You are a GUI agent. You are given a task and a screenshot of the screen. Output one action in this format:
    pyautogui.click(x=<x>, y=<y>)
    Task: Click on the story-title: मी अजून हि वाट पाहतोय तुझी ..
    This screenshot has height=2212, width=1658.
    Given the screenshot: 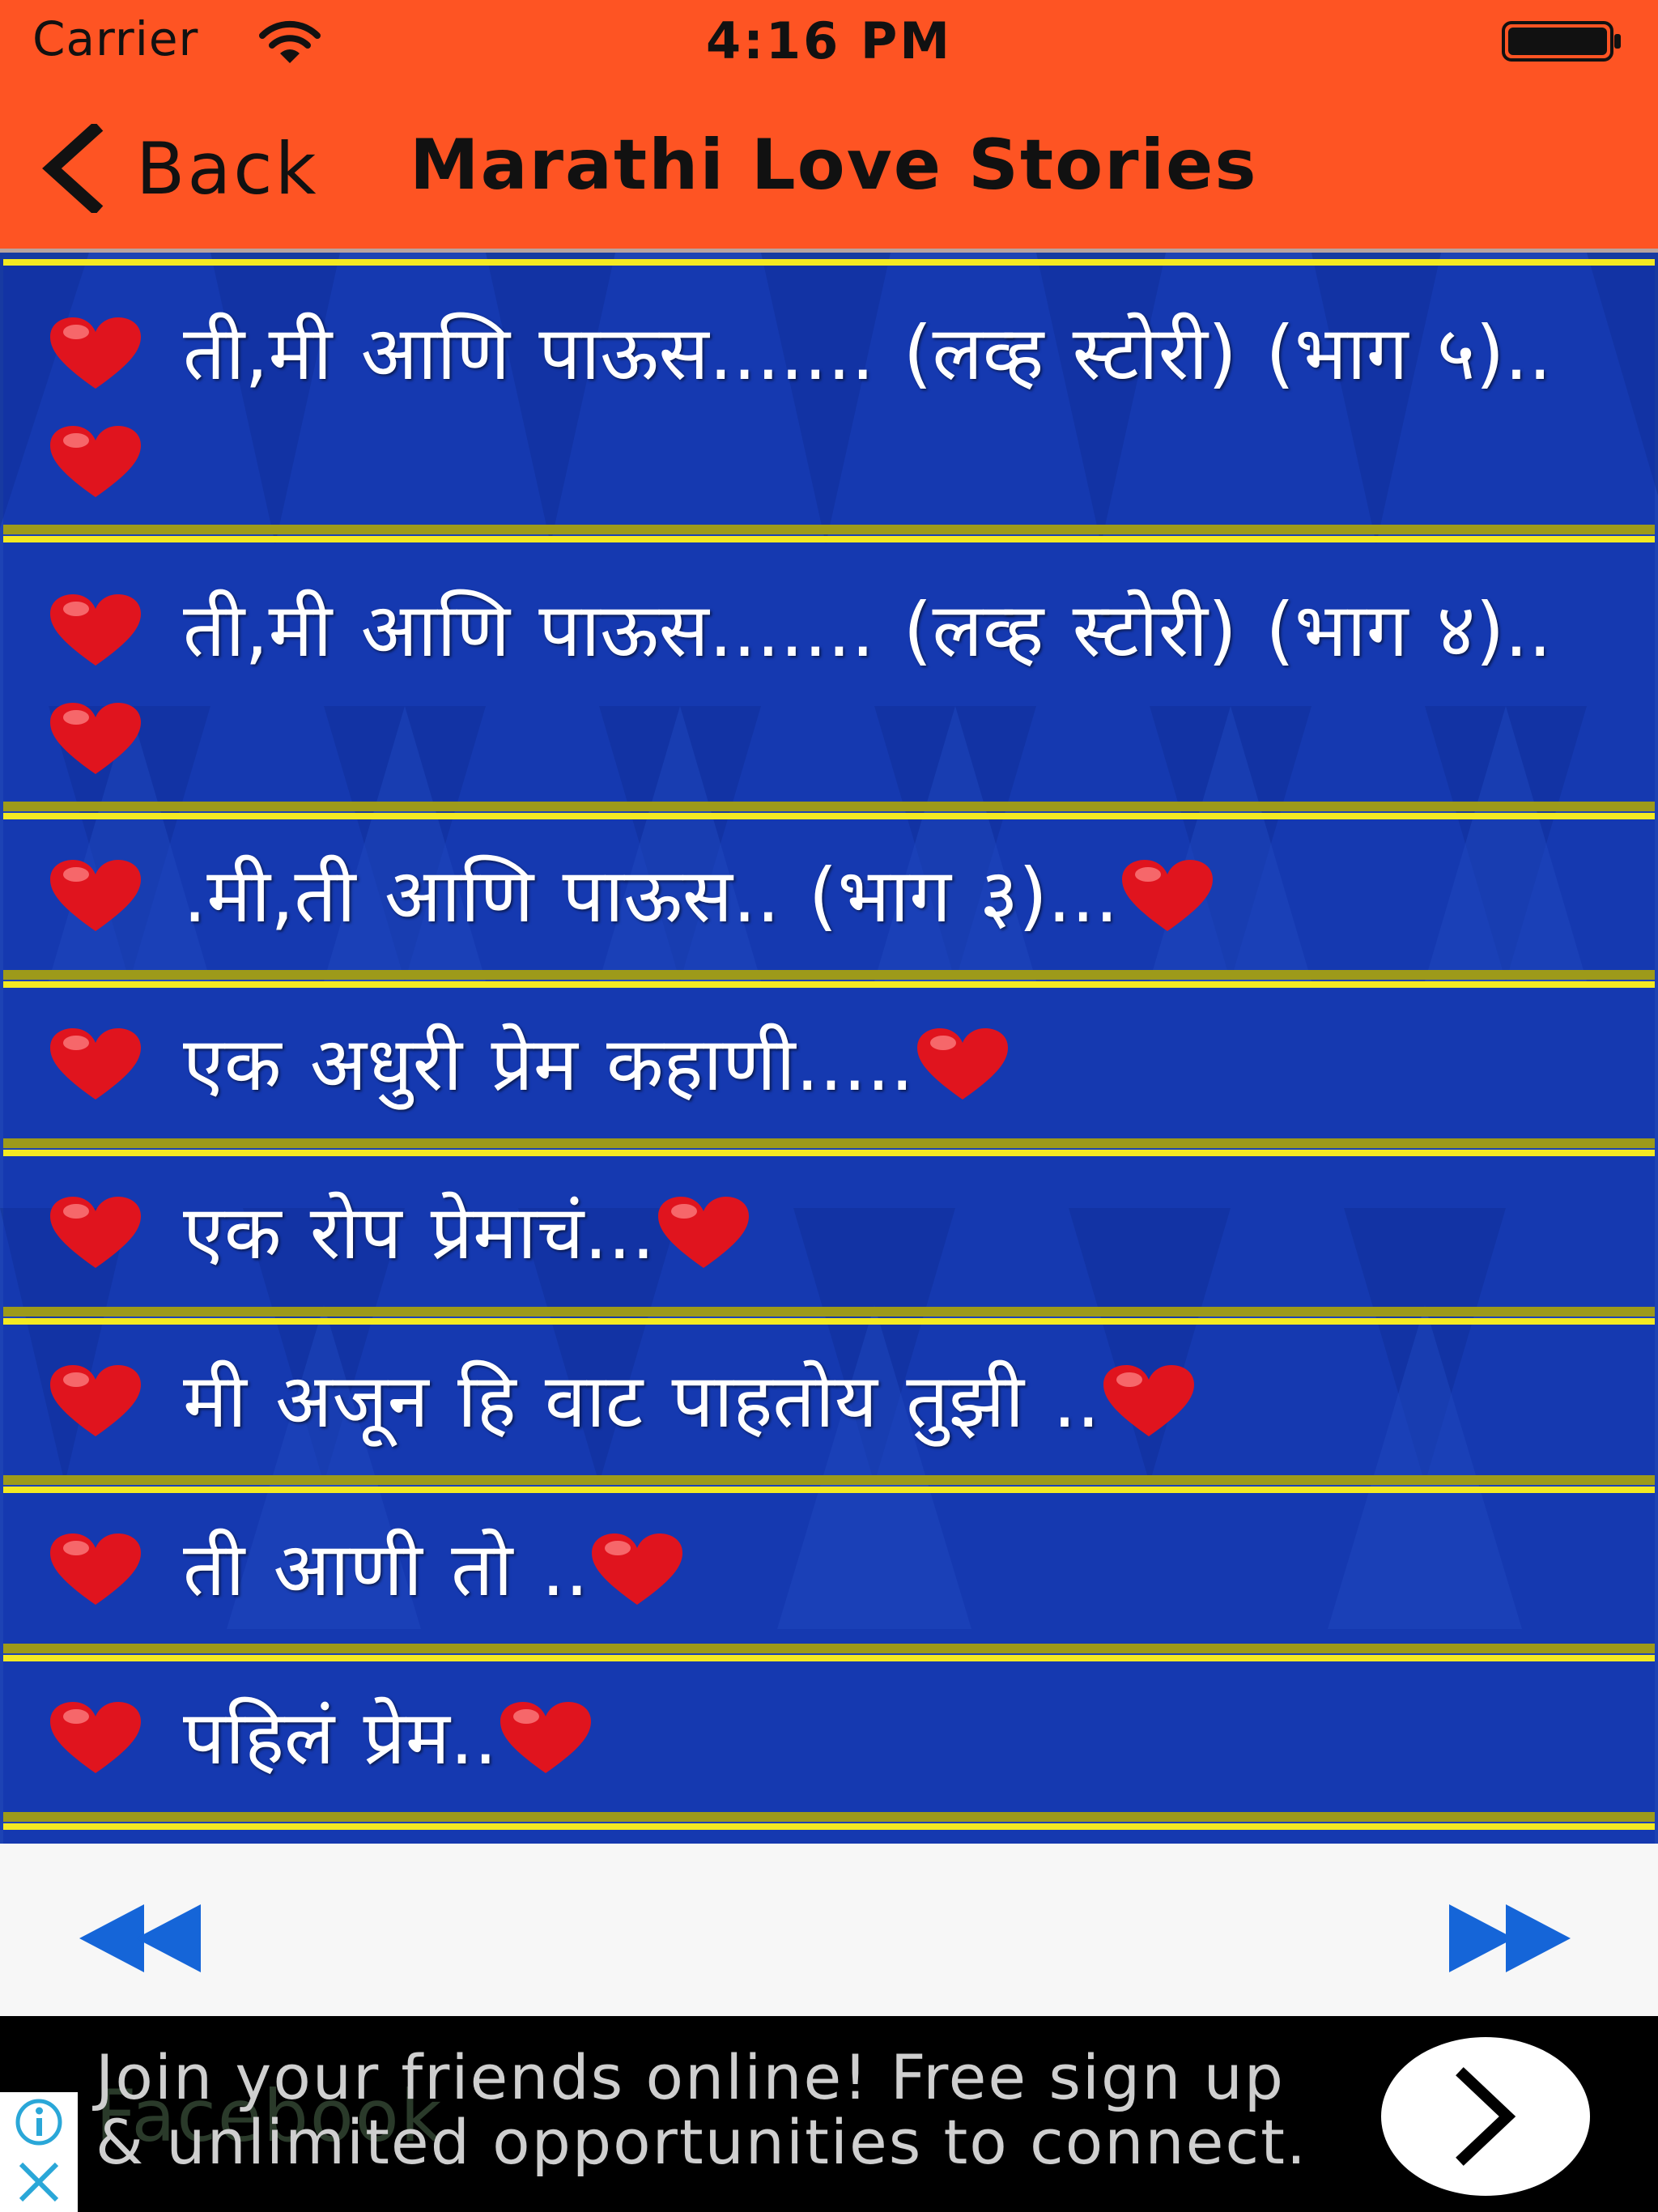 What is the action you would take?
    pyautogui.click(x=826, y=1402)
    